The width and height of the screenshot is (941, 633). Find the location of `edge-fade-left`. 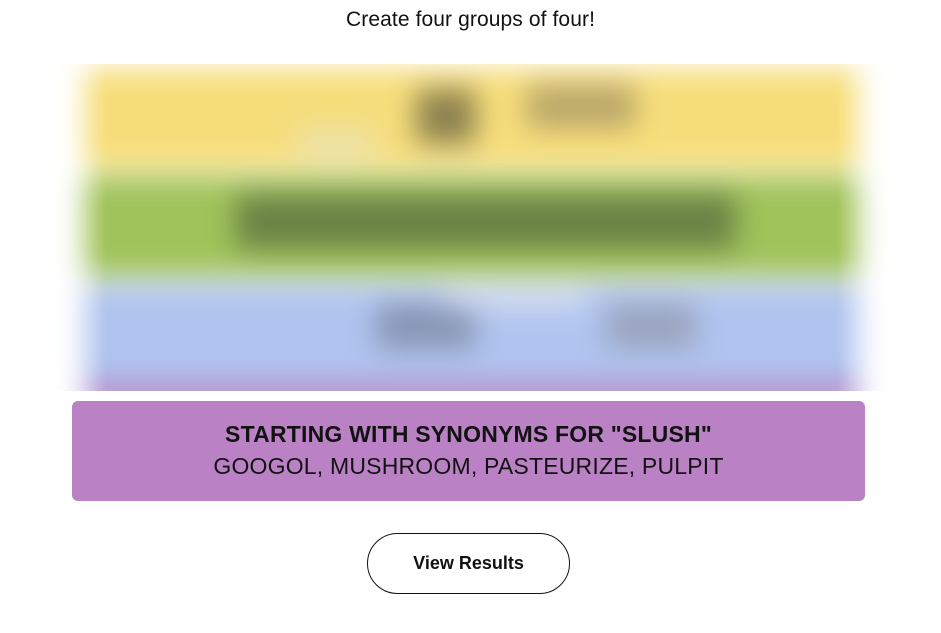

edge-fade-left is located at coordinates (76, 227).